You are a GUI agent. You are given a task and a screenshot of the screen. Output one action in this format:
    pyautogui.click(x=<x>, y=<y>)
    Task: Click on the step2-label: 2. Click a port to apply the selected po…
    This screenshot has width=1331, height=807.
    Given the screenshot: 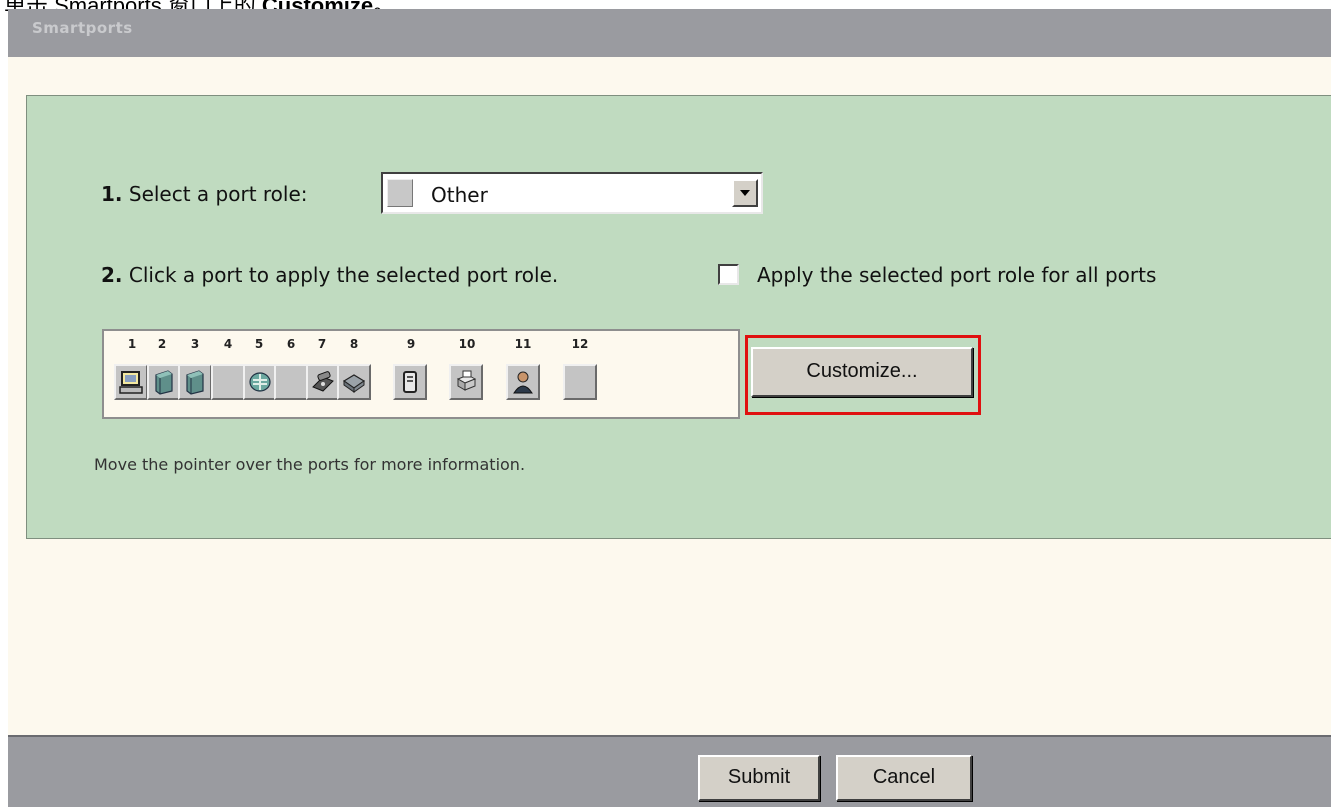 What is the action you would take?
    pyautogui.click(x=330, y=275)
    